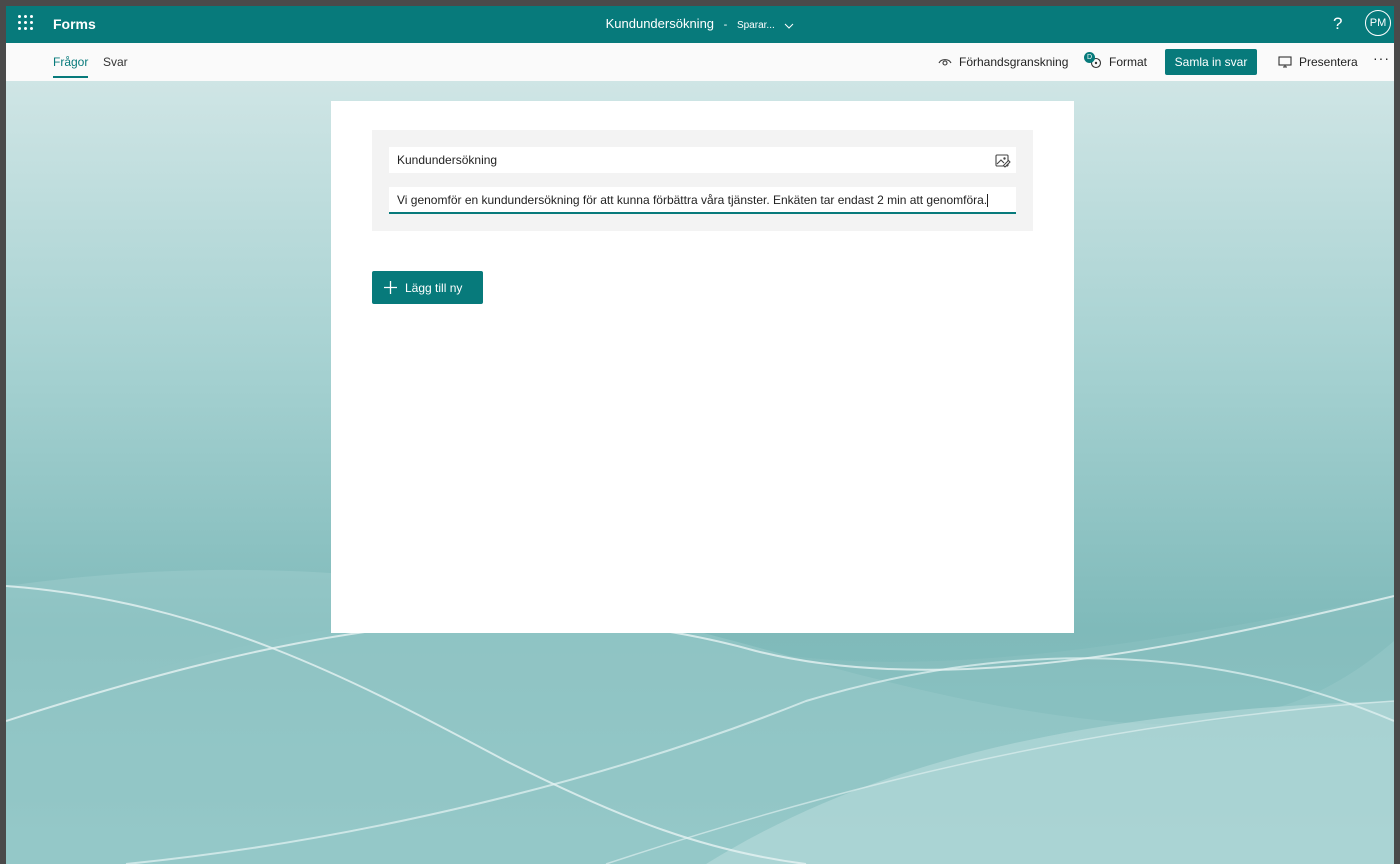 Image resolution: width=1400 pixels, height=864 pixels. Describe the element at coordinates (390, 287) in the screenshot. I see `plus-icon` at that location.